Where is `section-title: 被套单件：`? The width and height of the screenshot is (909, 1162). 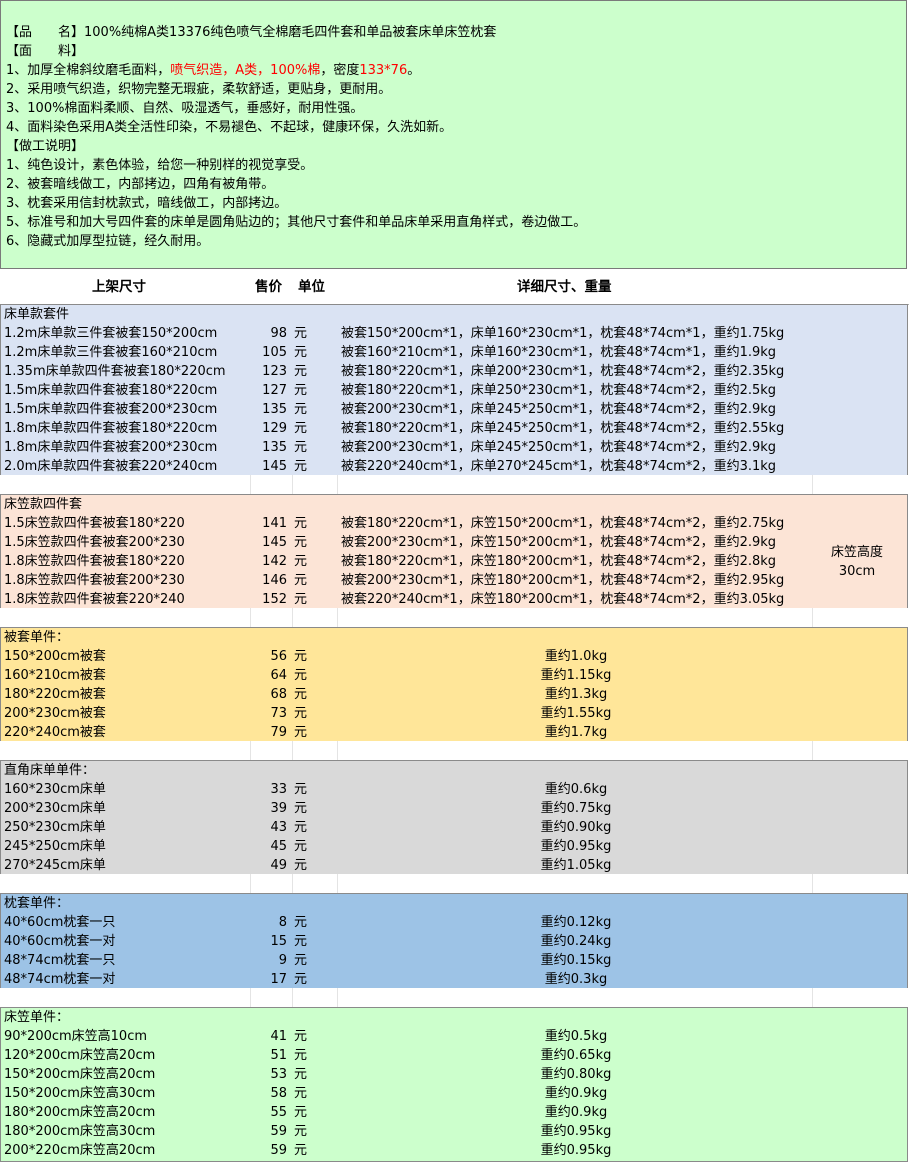 section-title: 被套单件： is located at coordinates (37, 637).